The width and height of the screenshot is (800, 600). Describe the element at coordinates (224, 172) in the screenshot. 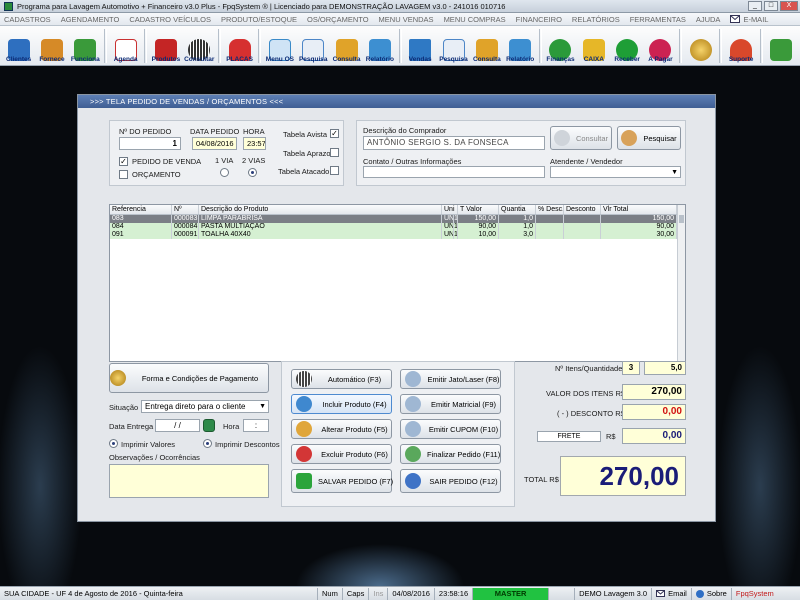

I see `via1-radio` at that location.